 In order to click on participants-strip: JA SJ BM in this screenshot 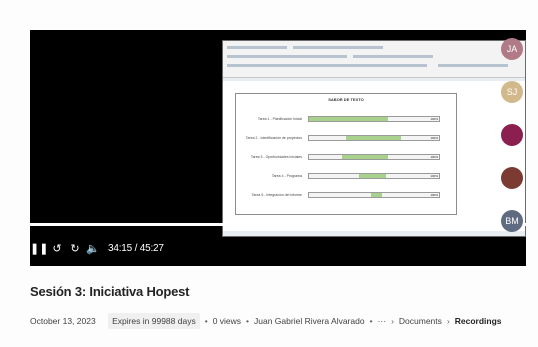, I will do `click(511, 148)`.